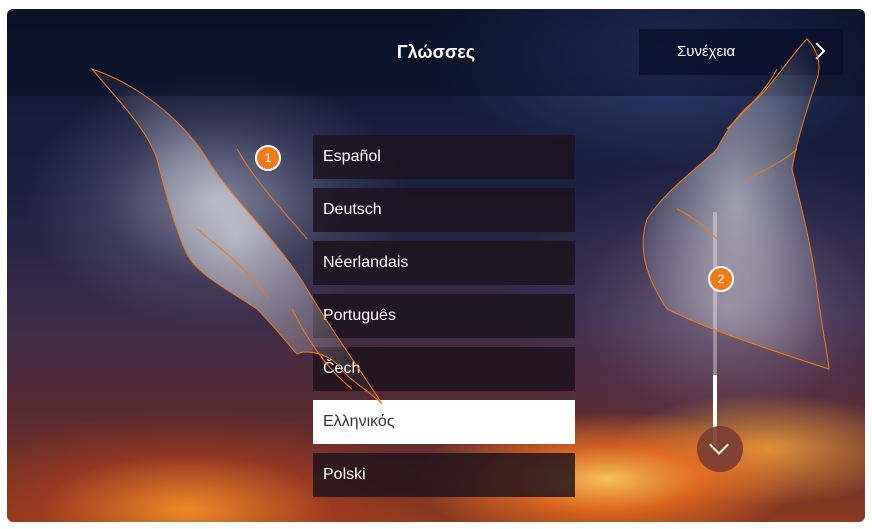 The image size is (872, 529). What do you see at coordinates (359, 315) in the screenshot?
I see `language-item-label: Português` at bounding box center [359, 315].